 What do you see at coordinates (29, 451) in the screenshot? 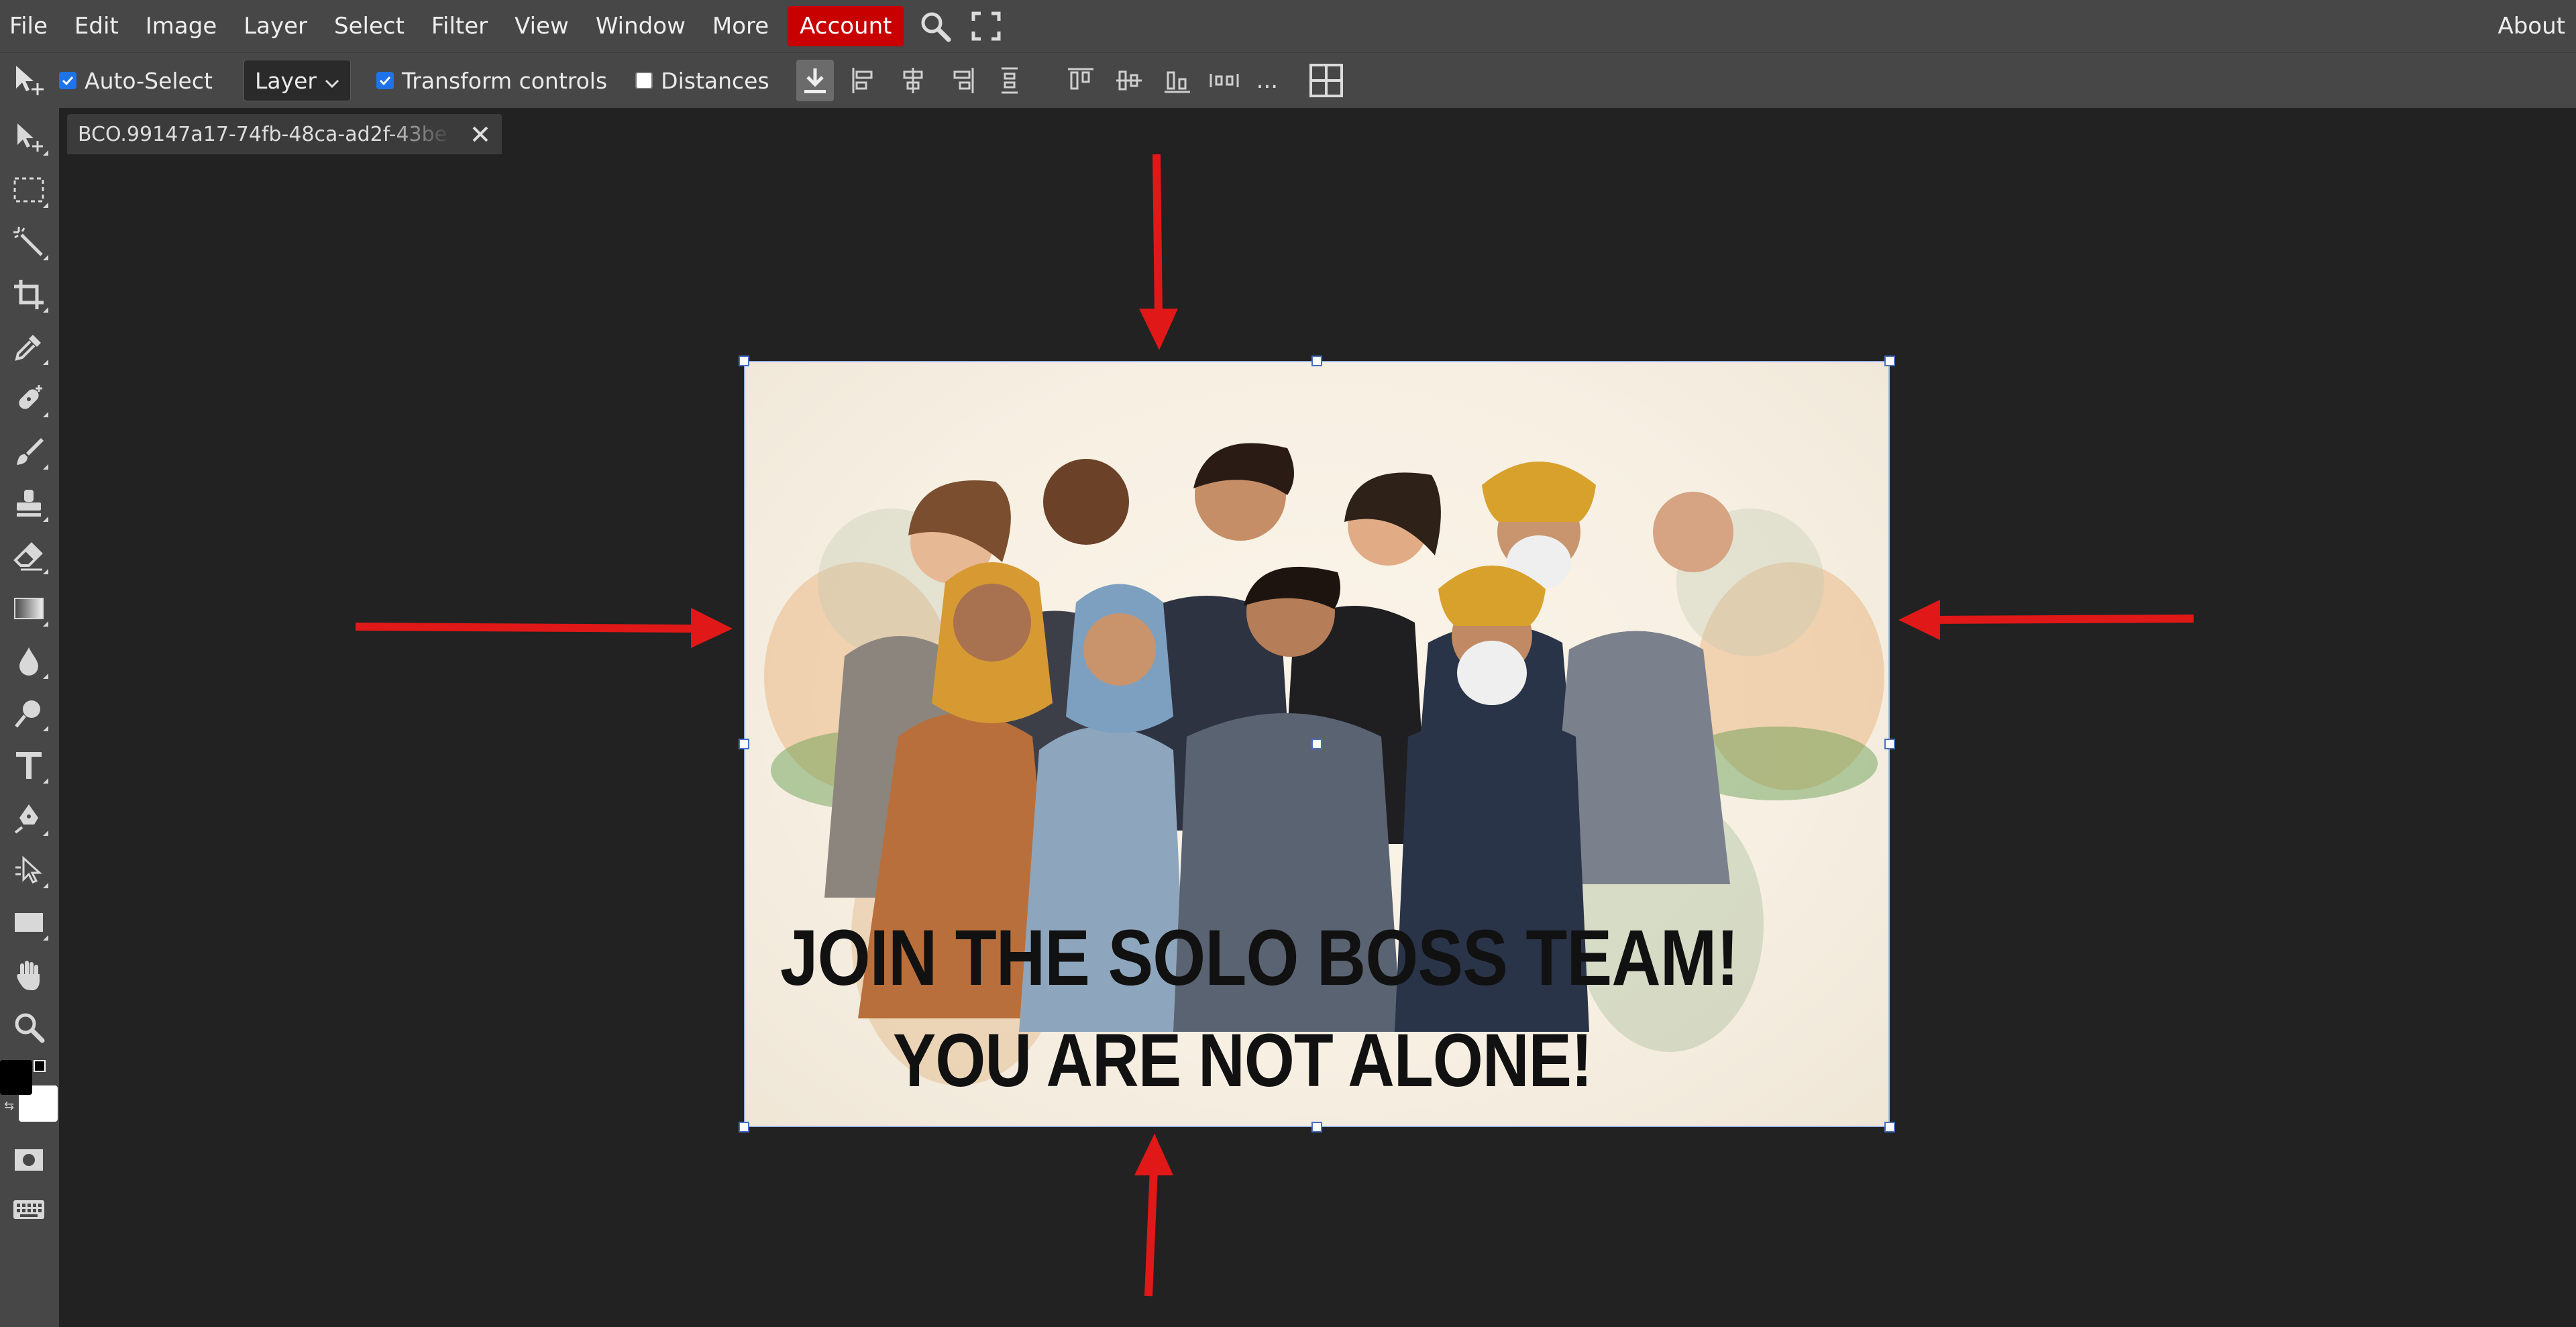
I see `brush-tool-icon` at bounding box center [29, 451].